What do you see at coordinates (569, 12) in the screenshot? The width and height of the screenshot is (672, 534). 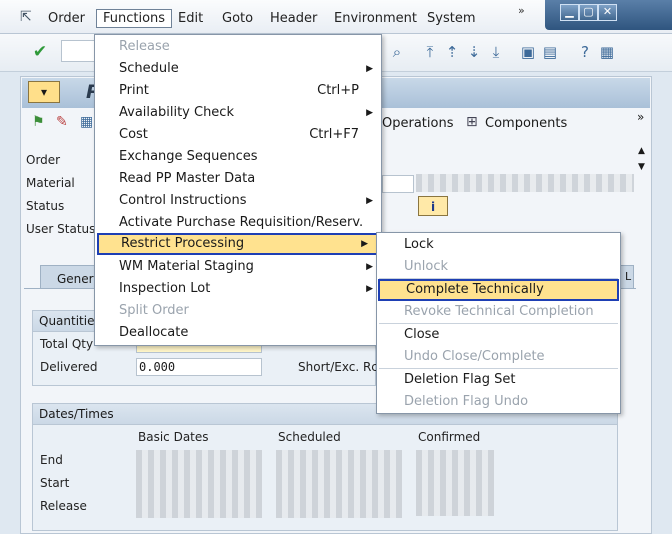 I see `minimize-icon: ▁` at bounding box center [569, 12].